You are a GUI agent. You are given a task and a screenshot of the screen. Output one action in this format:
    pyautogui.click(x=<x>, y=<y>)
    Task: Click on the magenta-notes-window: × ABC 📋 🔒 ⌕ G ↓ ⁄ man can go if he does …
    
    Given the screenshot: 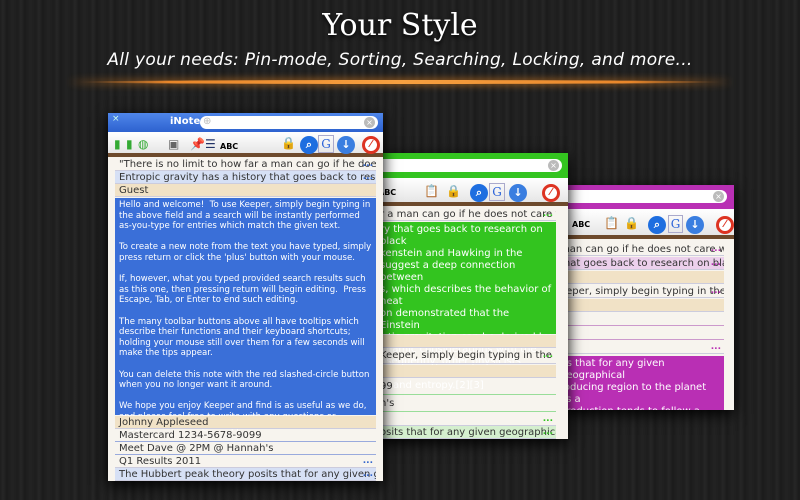 What is the action you would take?
    pyautogui.click(x=637, y=297)
    